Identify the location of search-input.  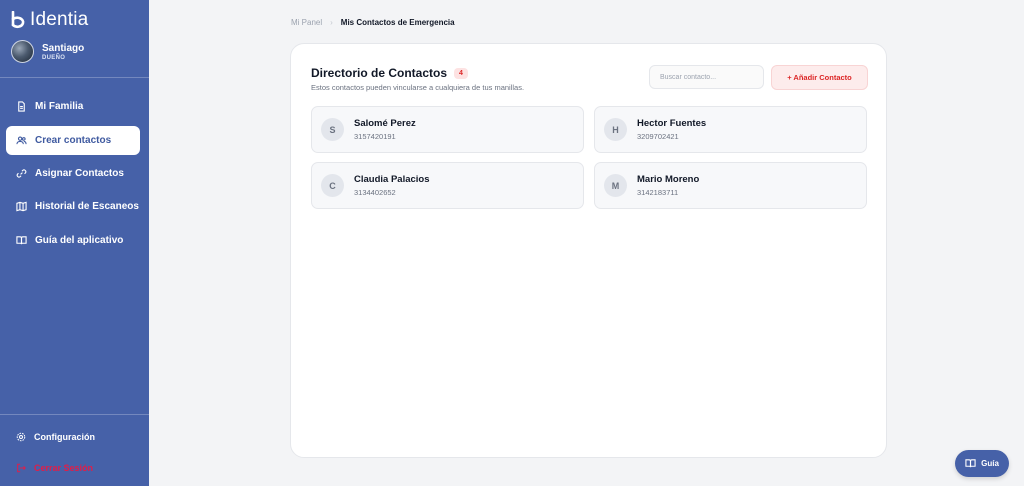
(706, 77).